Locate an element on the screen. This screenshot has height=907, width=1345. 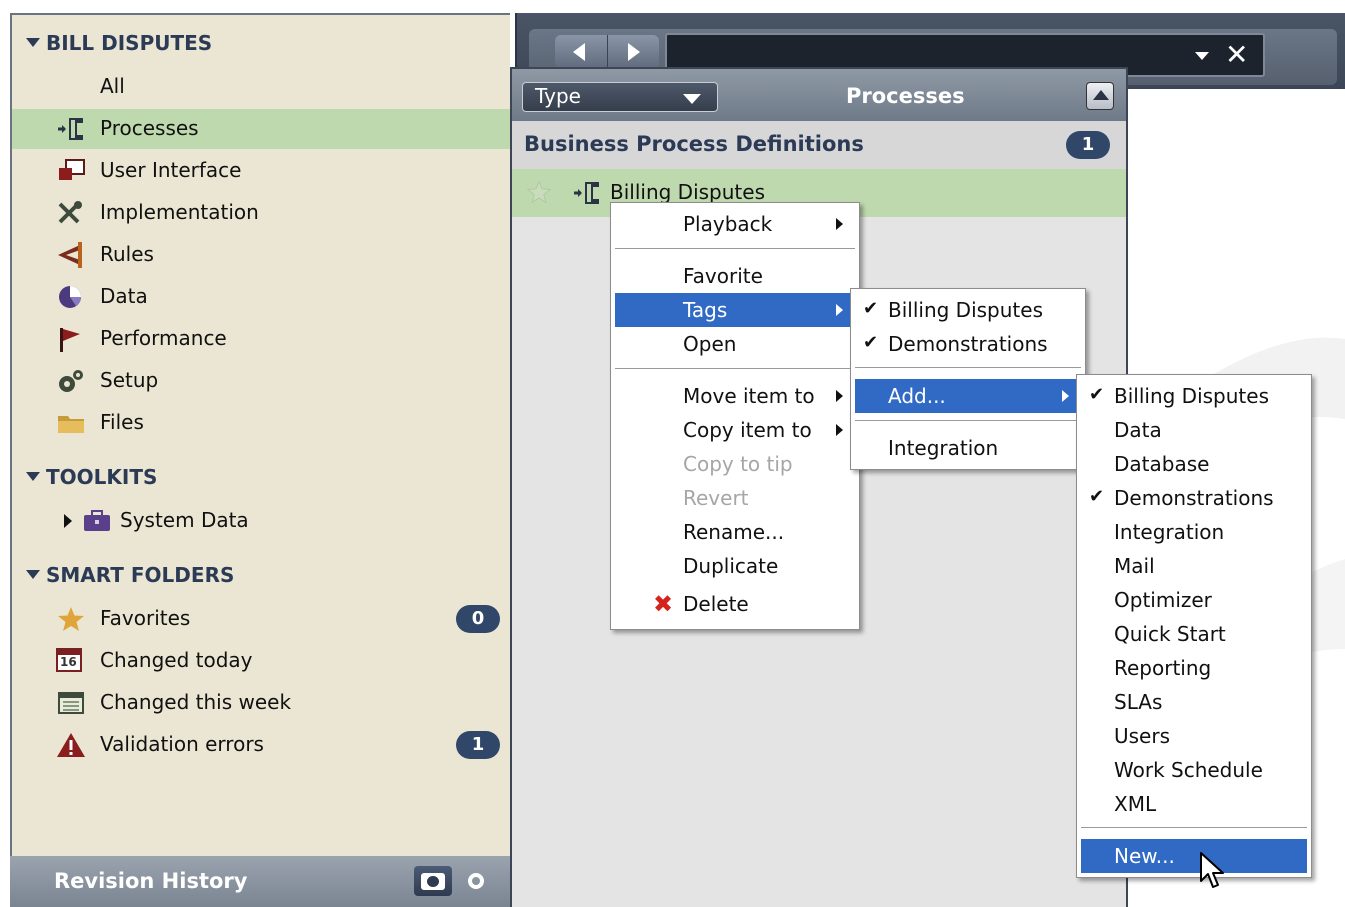
dropdown-arrow-icon is located at coordinates (1202, 56).